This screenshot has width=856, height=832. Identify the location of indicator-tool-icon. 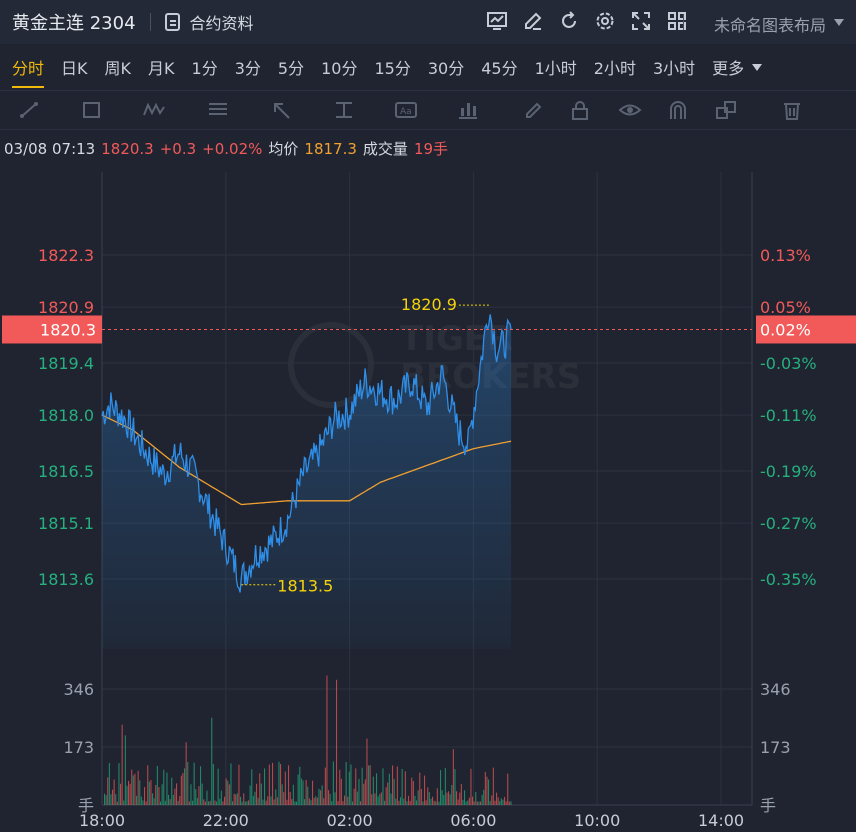
(468, 110).